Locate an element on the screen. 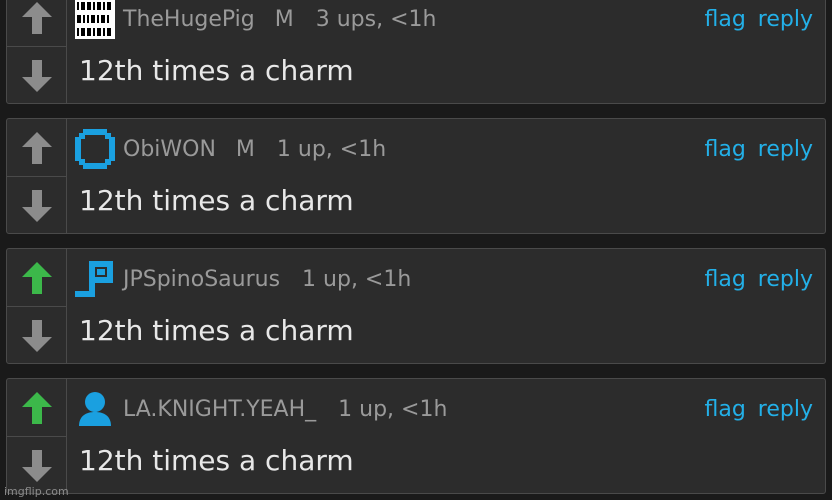 The width and height of the screenshot is (832, 500). upvote-count: 3 ups, <1h is located at coordinates (376, 19).